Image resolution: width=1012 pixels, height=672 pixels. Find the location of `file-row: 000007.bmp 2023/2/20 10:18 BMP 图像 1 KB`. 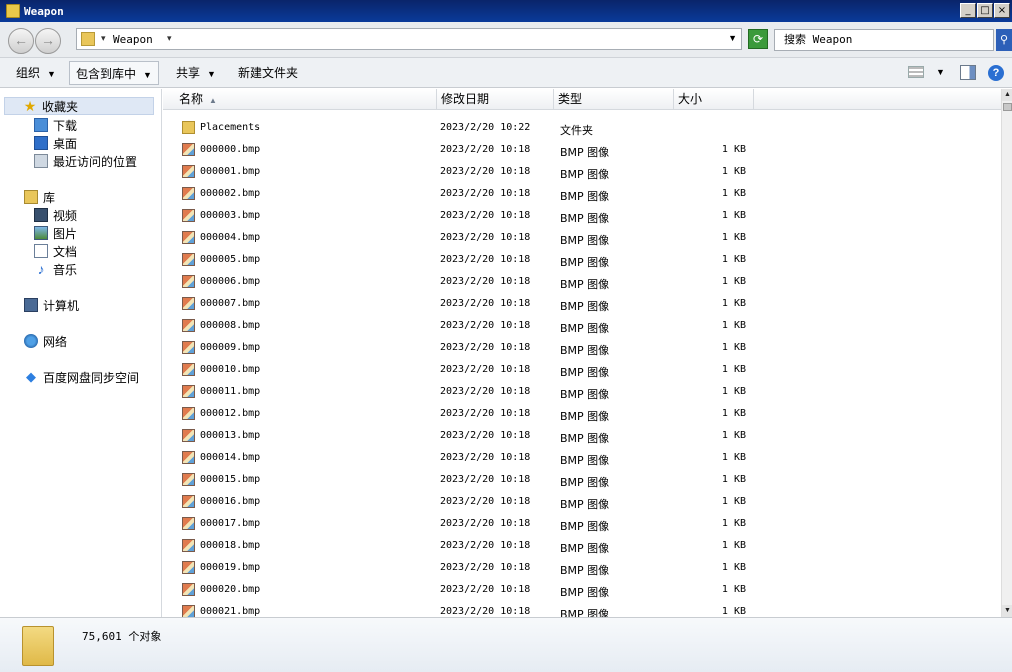

file-row: 000007.bmp 2023/2/20 10:18 BMP 图像 1 KB is located at coordinates (582, 304).